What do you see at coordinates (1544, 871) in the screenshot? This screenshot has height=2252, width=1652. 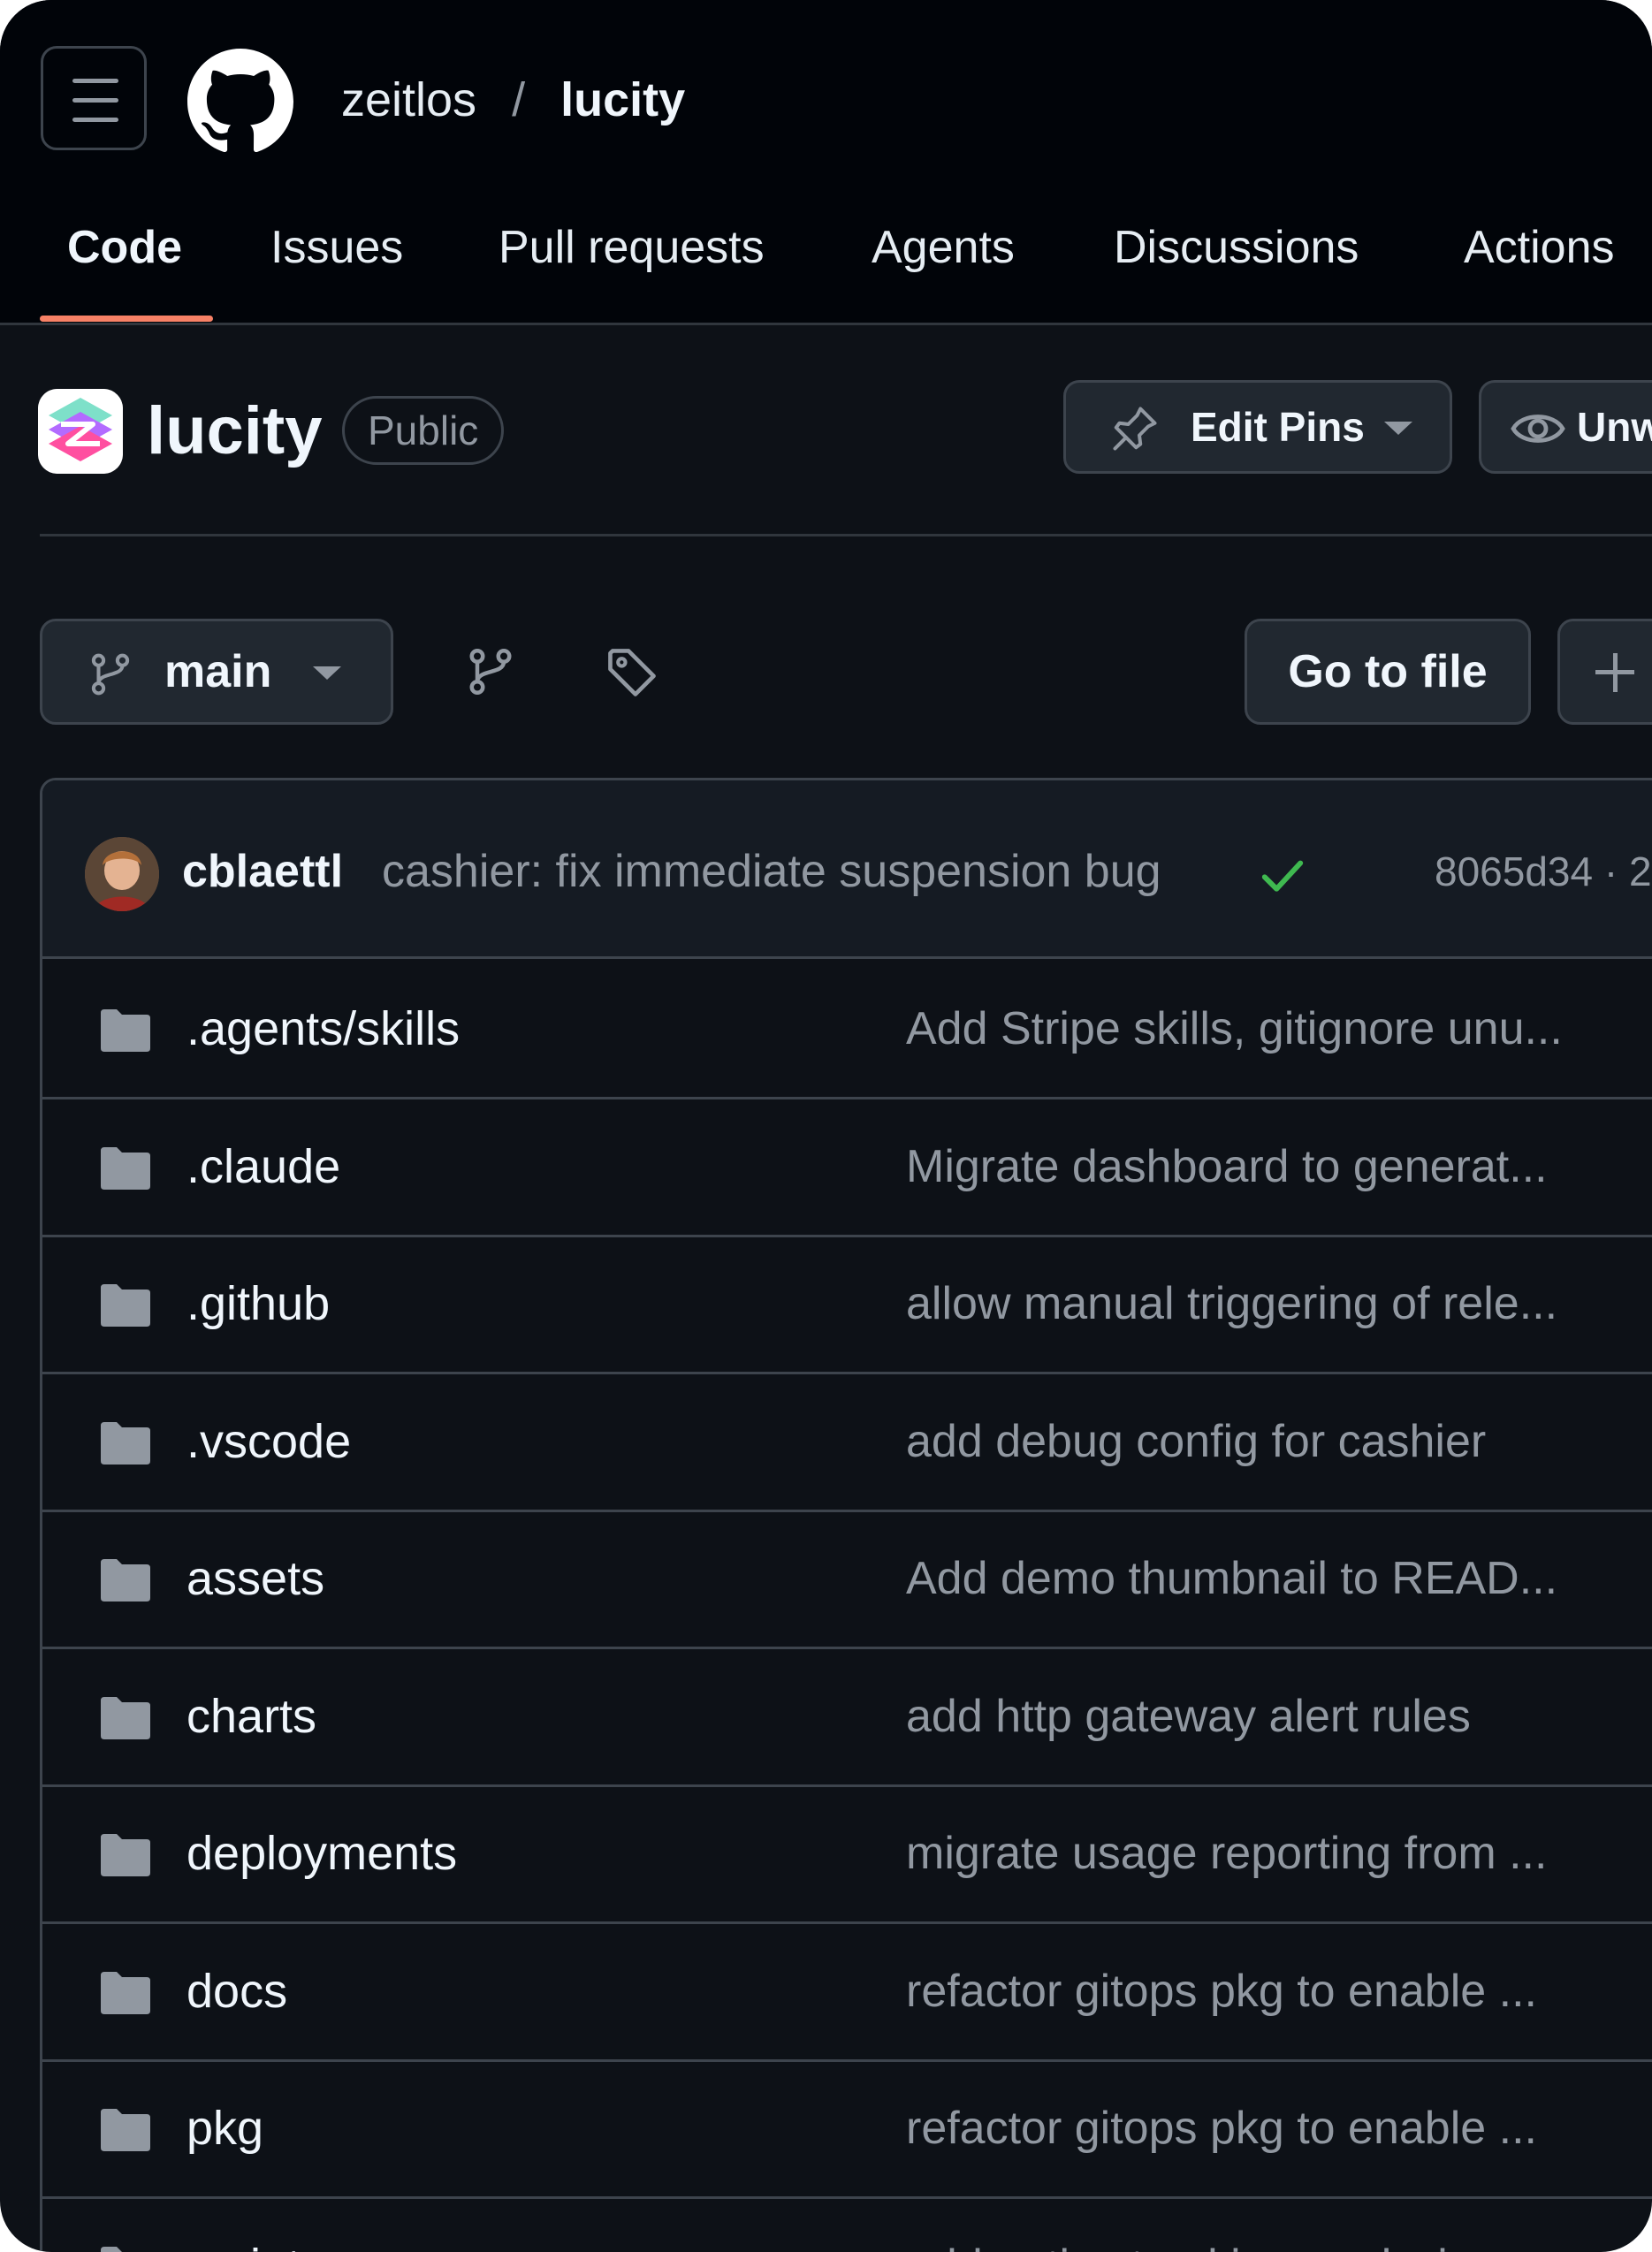 I see `commit-sha: 8065d34 · 2` at bounding box center [1544, 871].